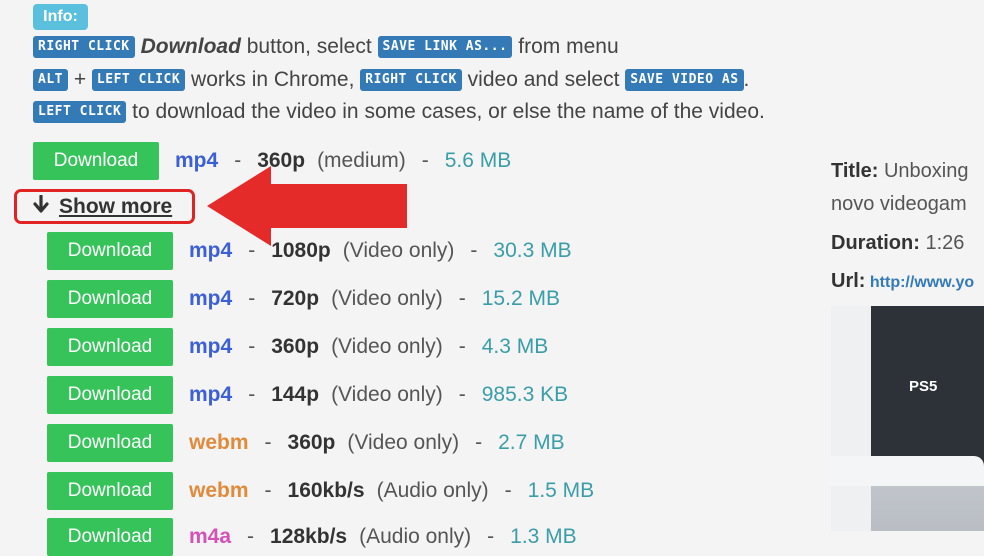 This screenshot has height=556, width=984. Describe the element at coordinates (309, 46) in the screenshot. I see `info-text: button, select` at that location.